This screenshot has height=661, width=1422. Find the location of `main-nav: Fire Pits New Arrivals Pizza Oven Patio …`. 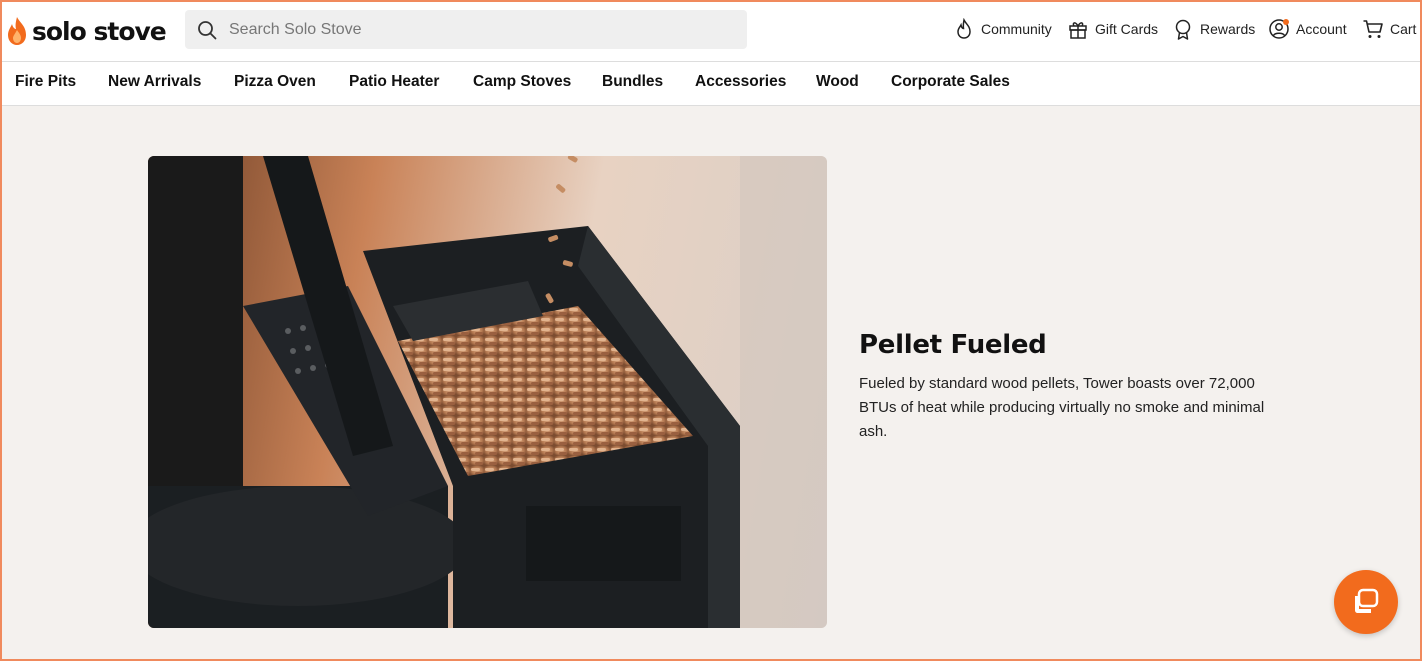

main-nav: Fire Pits New Arrivals Pizza Oven Patio … is located at coordinates (711, 84).